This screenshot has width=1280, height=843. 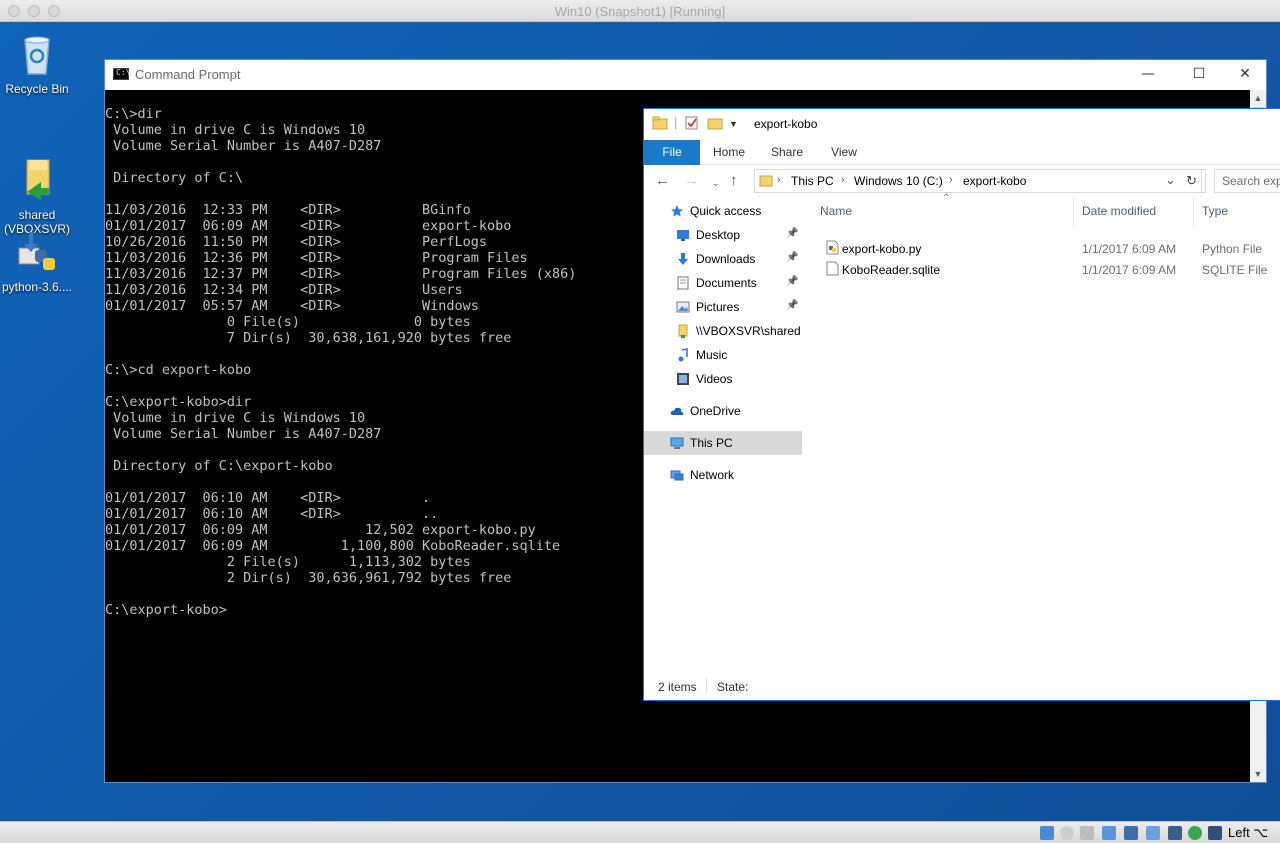 What do you see at coordinates (683, 379) in the screenshot?
I see `videos-icon` at bounding box center [683, 379].